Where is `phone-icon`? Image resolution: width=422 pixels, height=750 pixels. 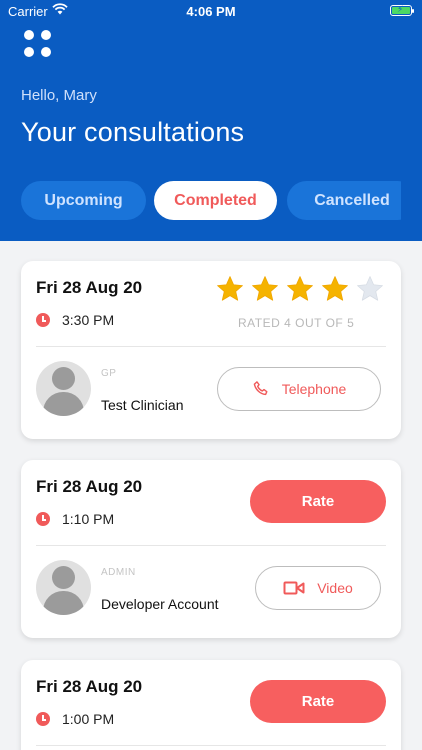
phone-icon is located at coordinates (260, 388).